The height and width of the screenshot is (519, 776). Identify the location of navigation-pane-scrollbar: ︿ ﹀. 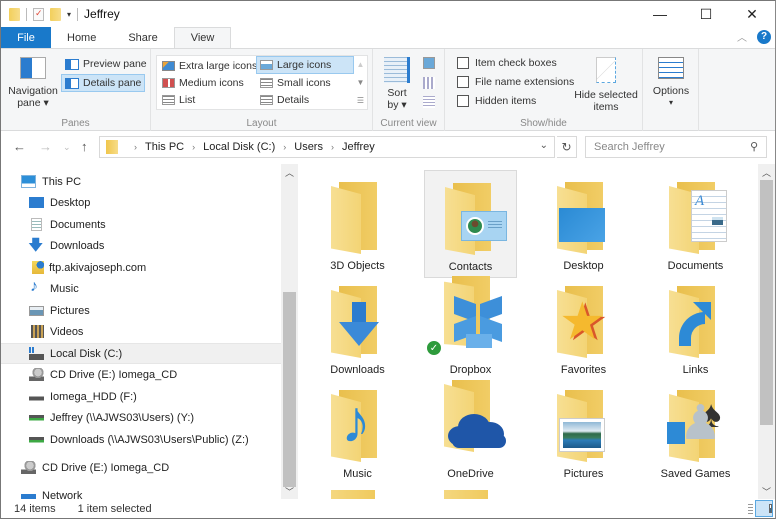
(289, 331).